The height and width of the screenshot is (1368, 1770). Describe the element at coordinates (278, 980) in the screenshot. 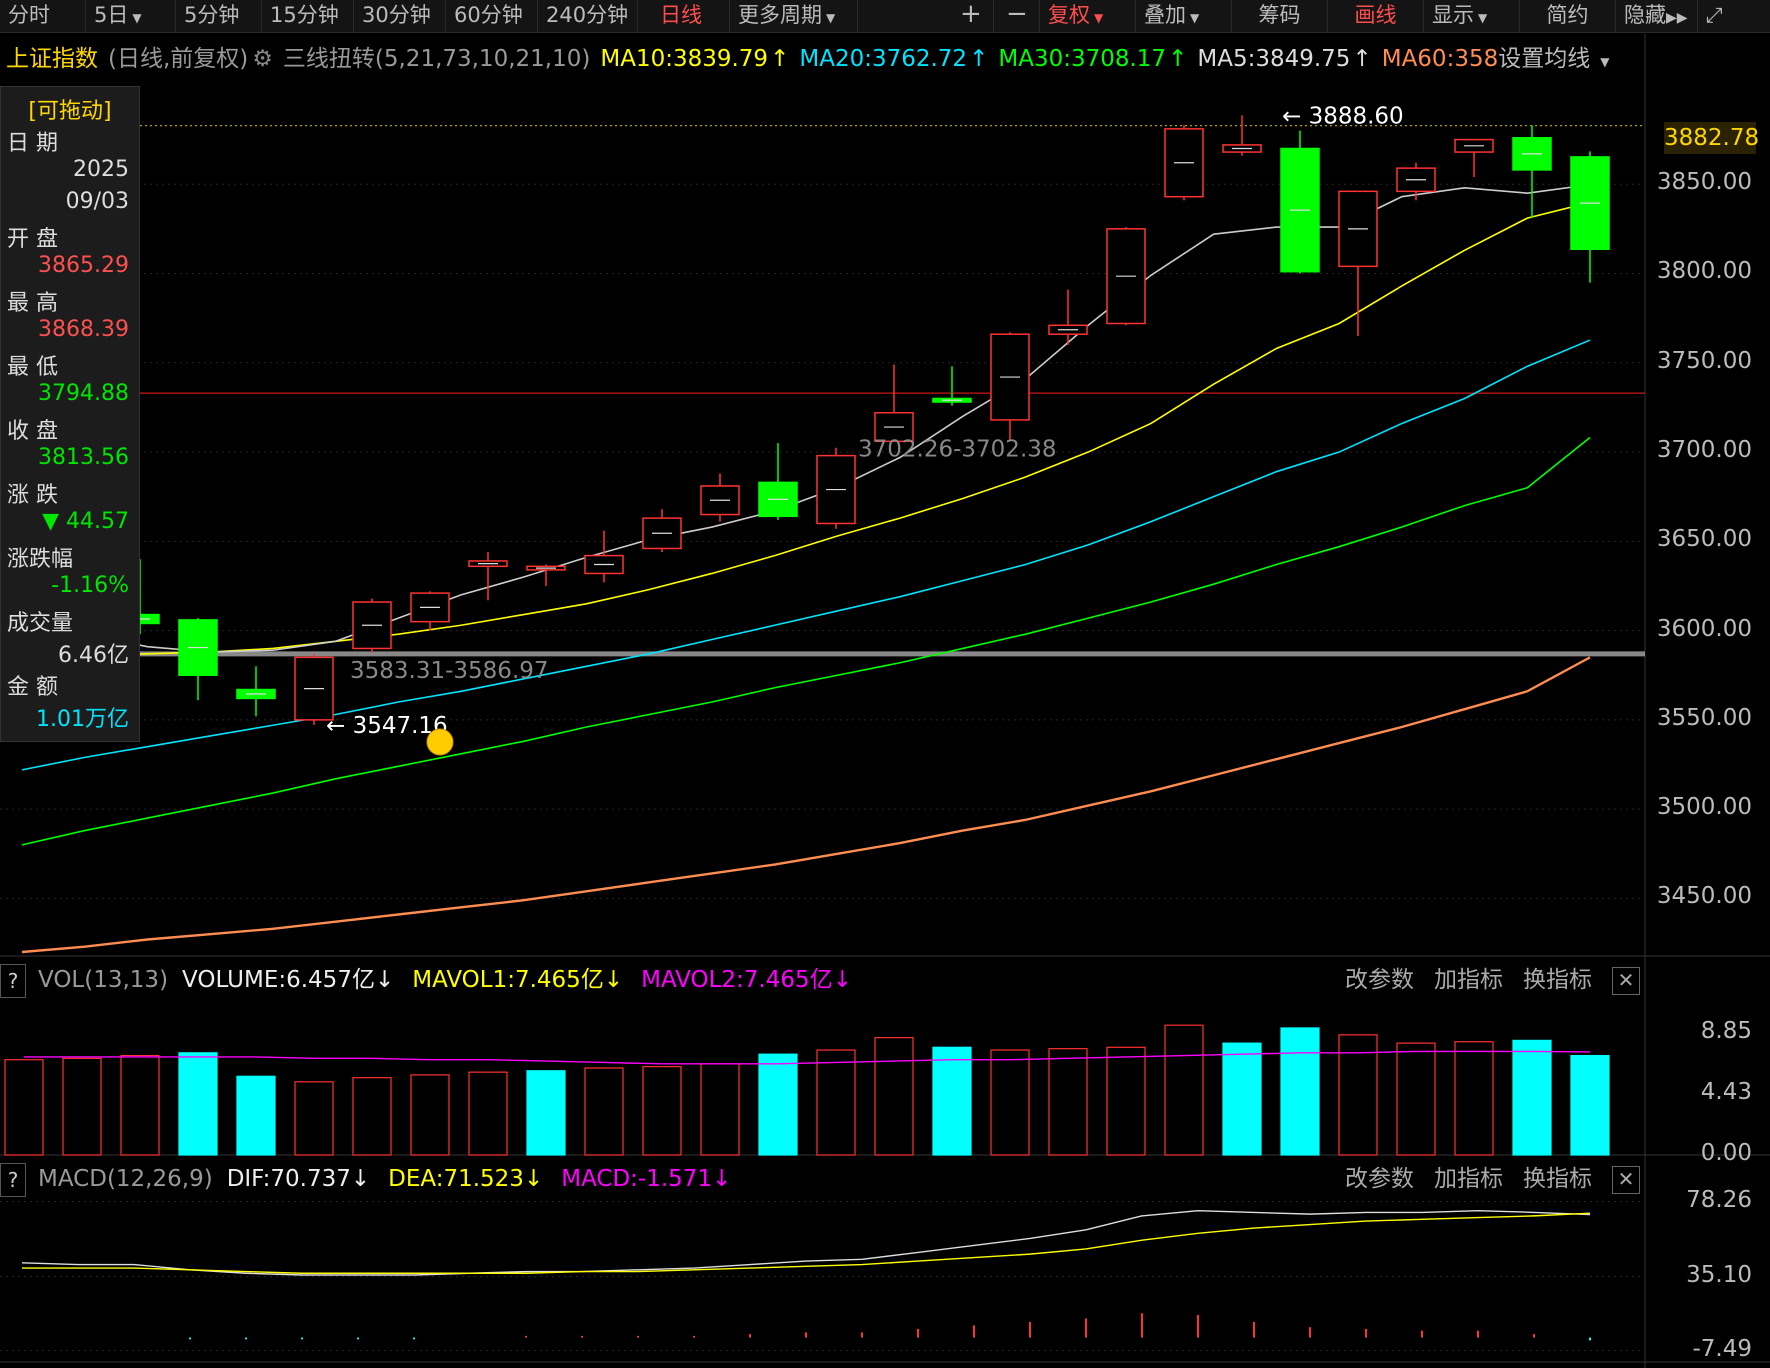

I see `volume-value: VOLUME:6.457亿` at that location.